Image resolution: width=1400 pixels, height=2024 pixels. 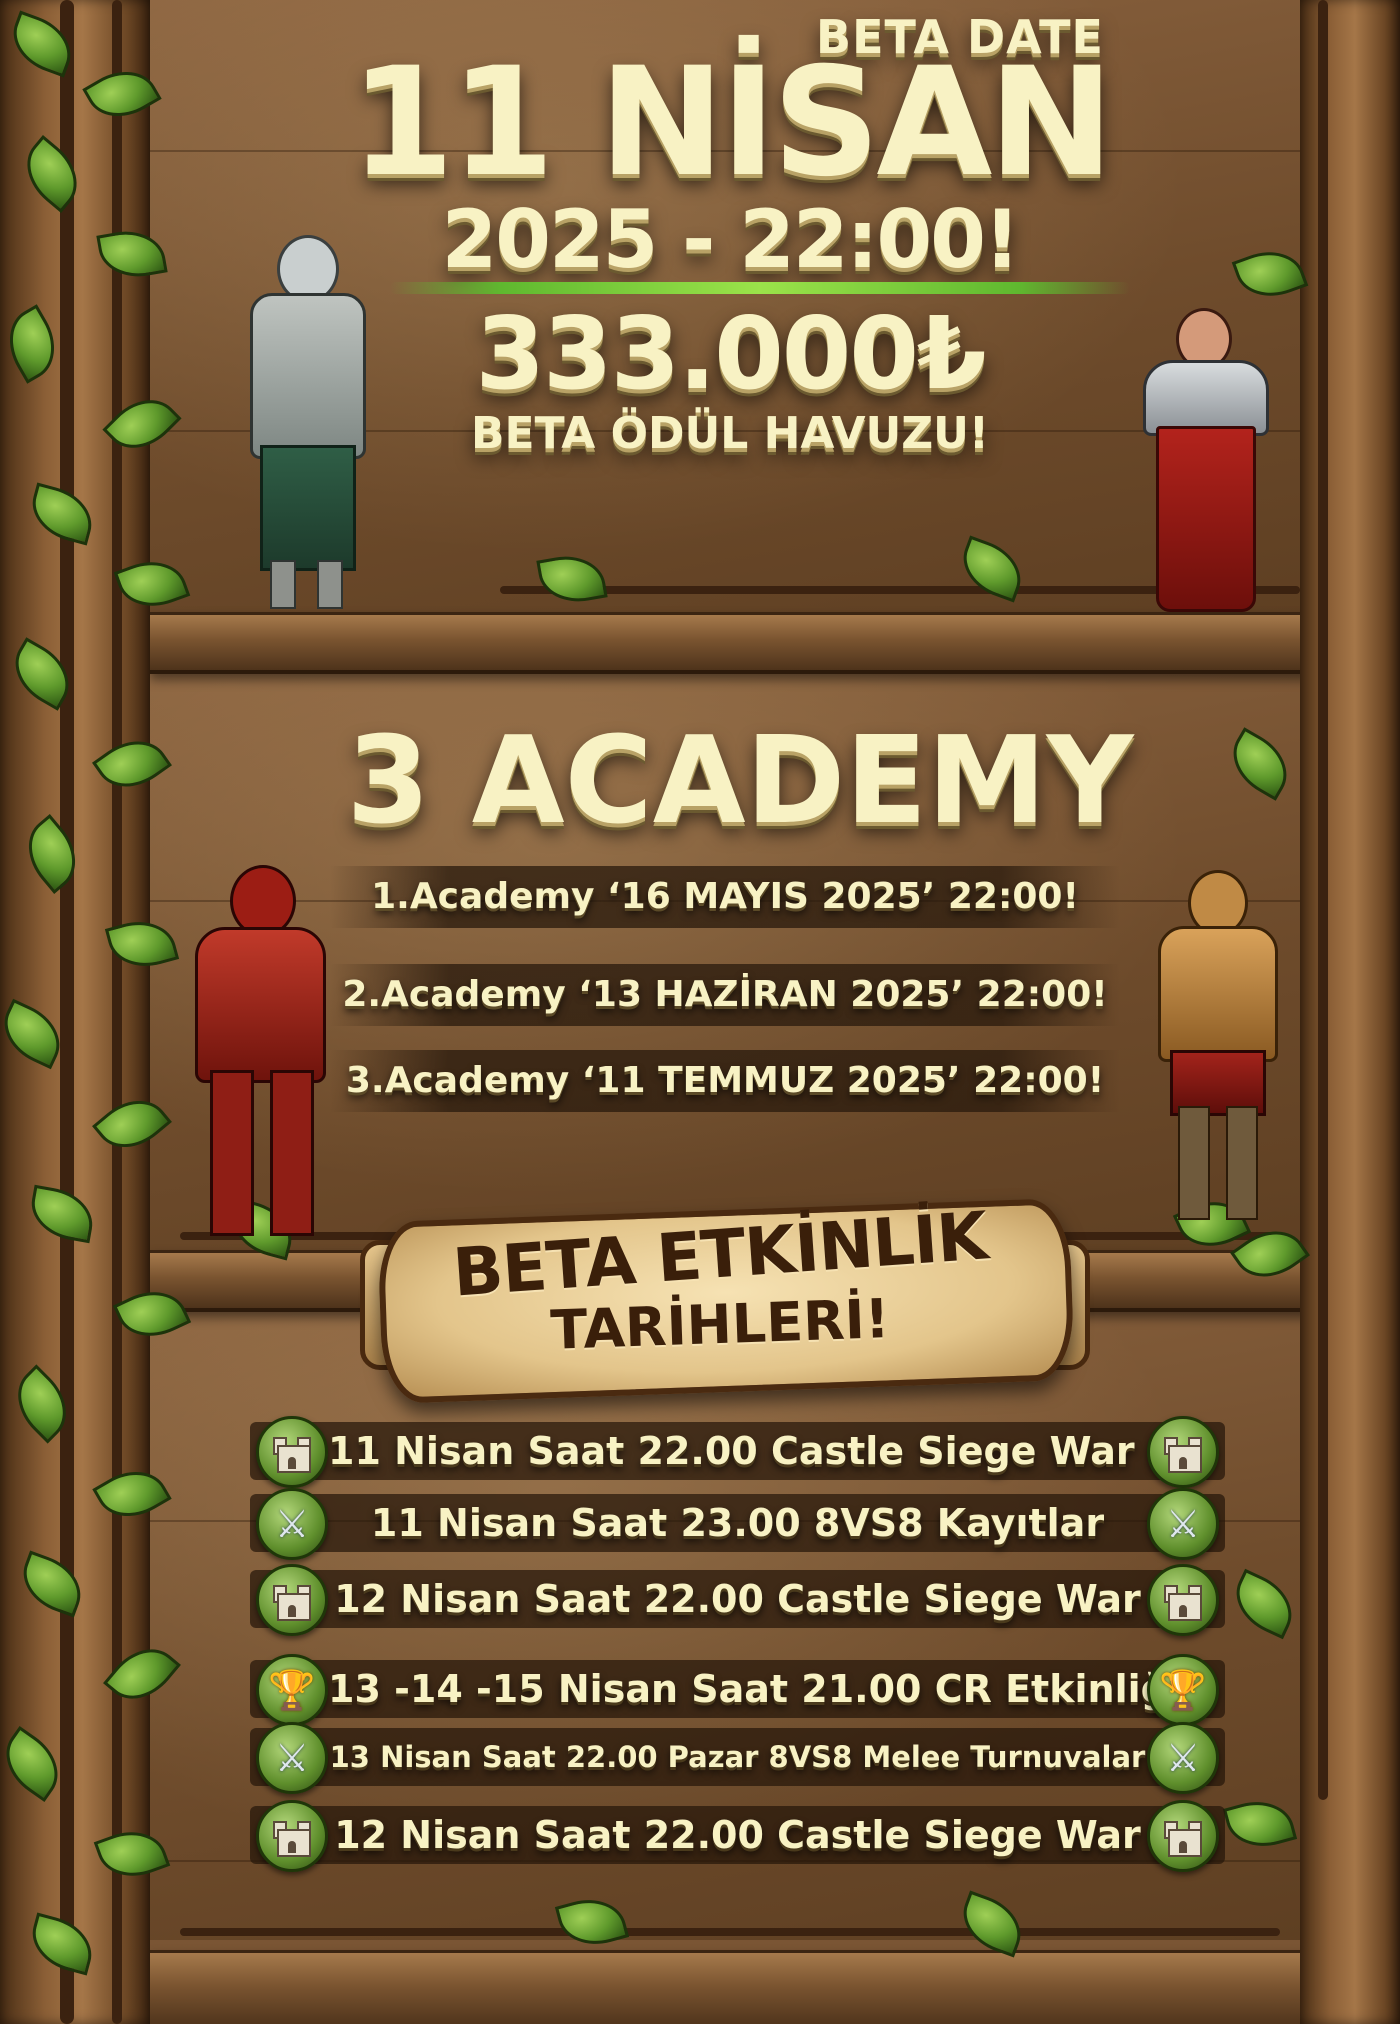 I want to click on prize-pool-label: BETA ÖDÜL HAVUZU!, so click(x=730, y=433).